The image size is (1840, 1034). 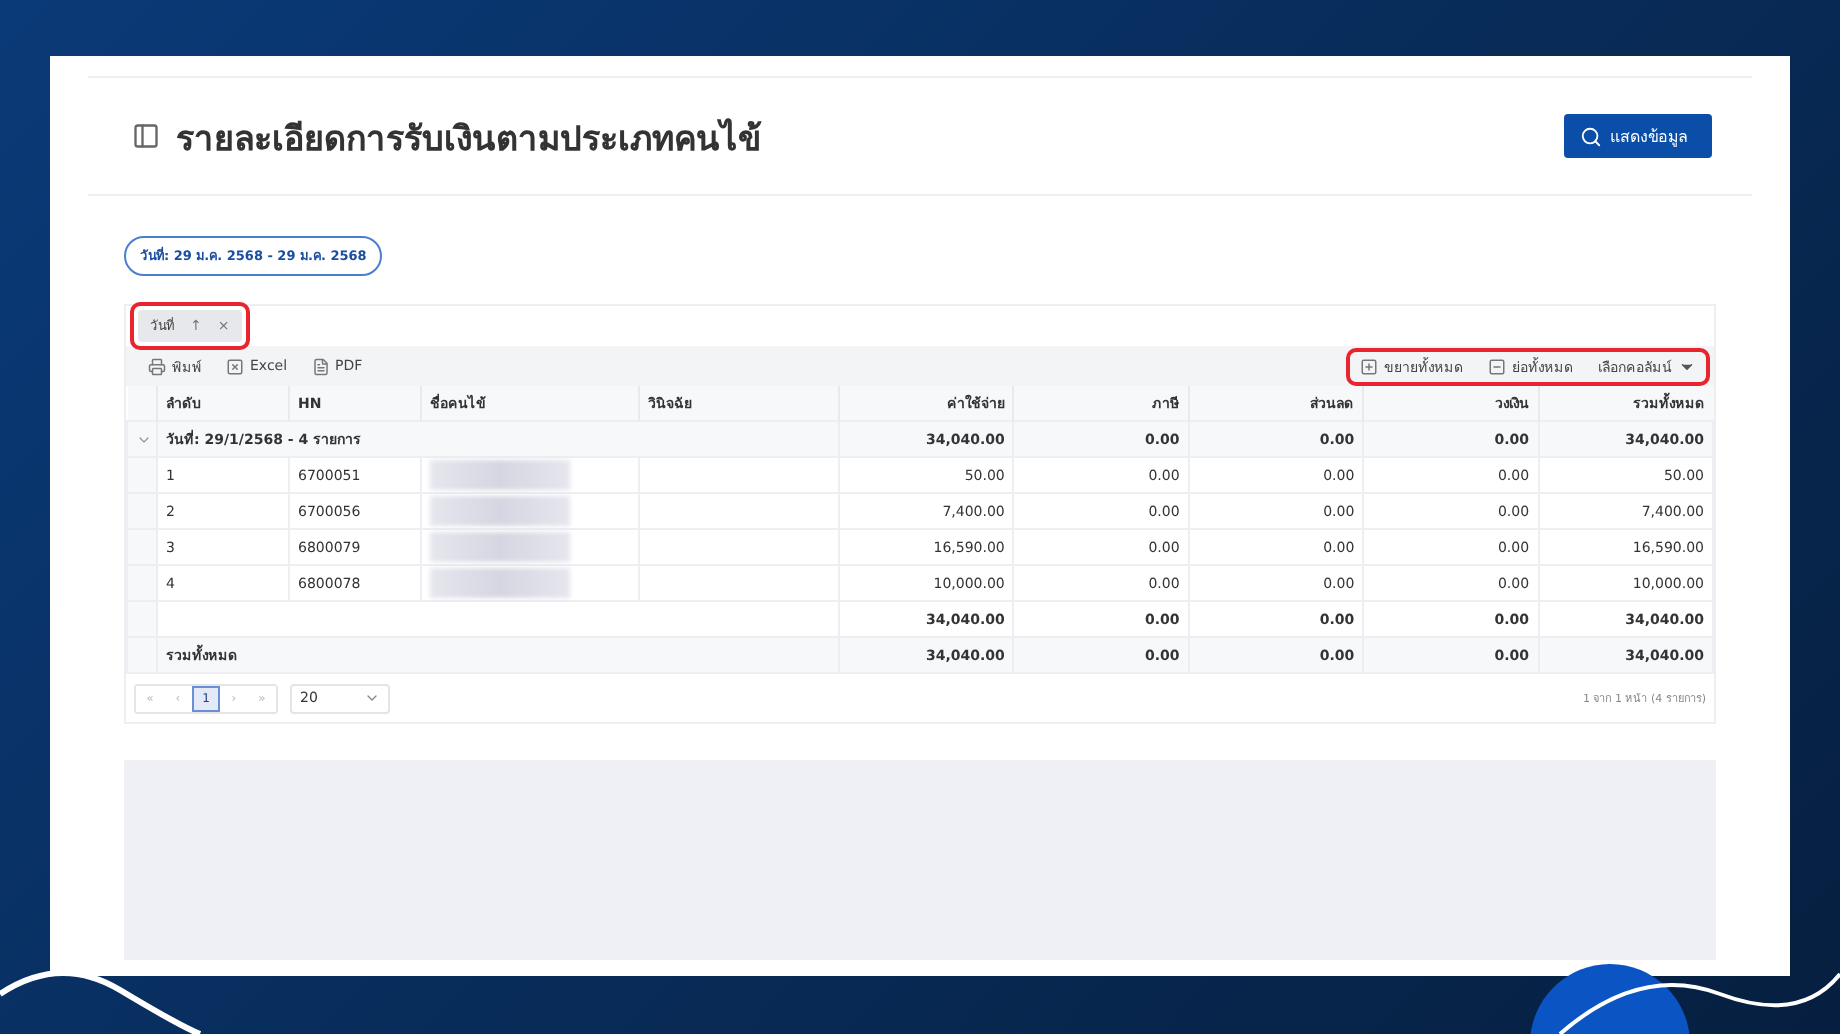 I want to click on collapse-all-icon, so click(x=1497, y=366).